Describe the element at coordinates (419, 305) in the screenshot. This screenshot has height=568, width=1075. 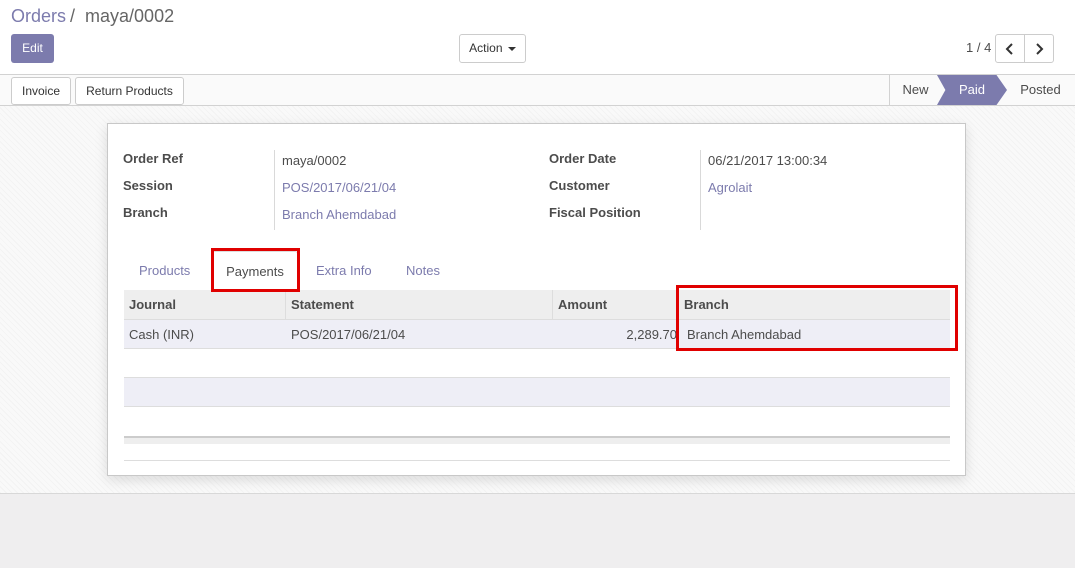
I see `column-header-statement: Statement` at that location.